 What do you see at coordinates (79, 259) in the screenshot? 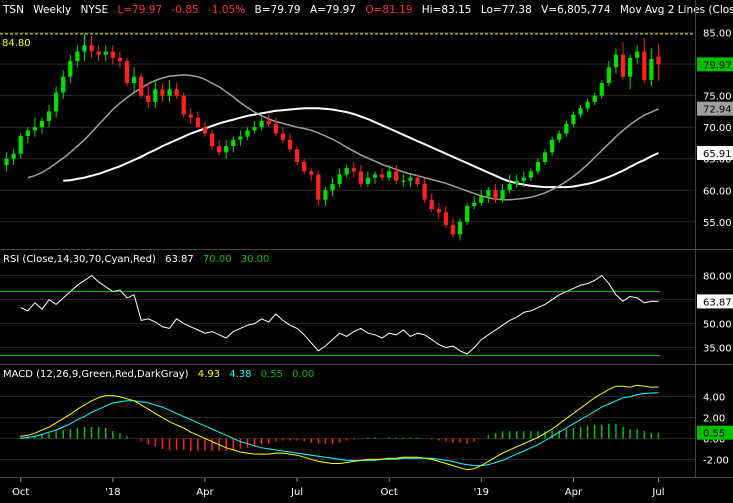
I see `rsi-title: RSI (Close,14,30,70,Cyan,Red)` at bounding box center [79, 259].